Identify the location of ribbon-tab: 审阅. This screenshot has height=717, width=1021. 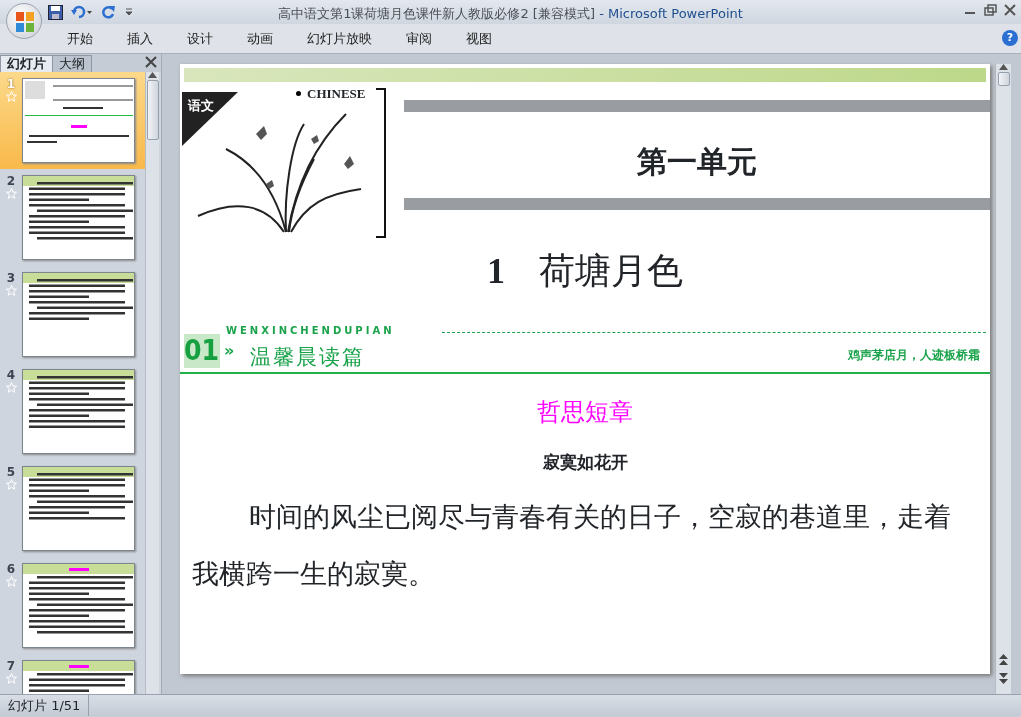
(419, 38).